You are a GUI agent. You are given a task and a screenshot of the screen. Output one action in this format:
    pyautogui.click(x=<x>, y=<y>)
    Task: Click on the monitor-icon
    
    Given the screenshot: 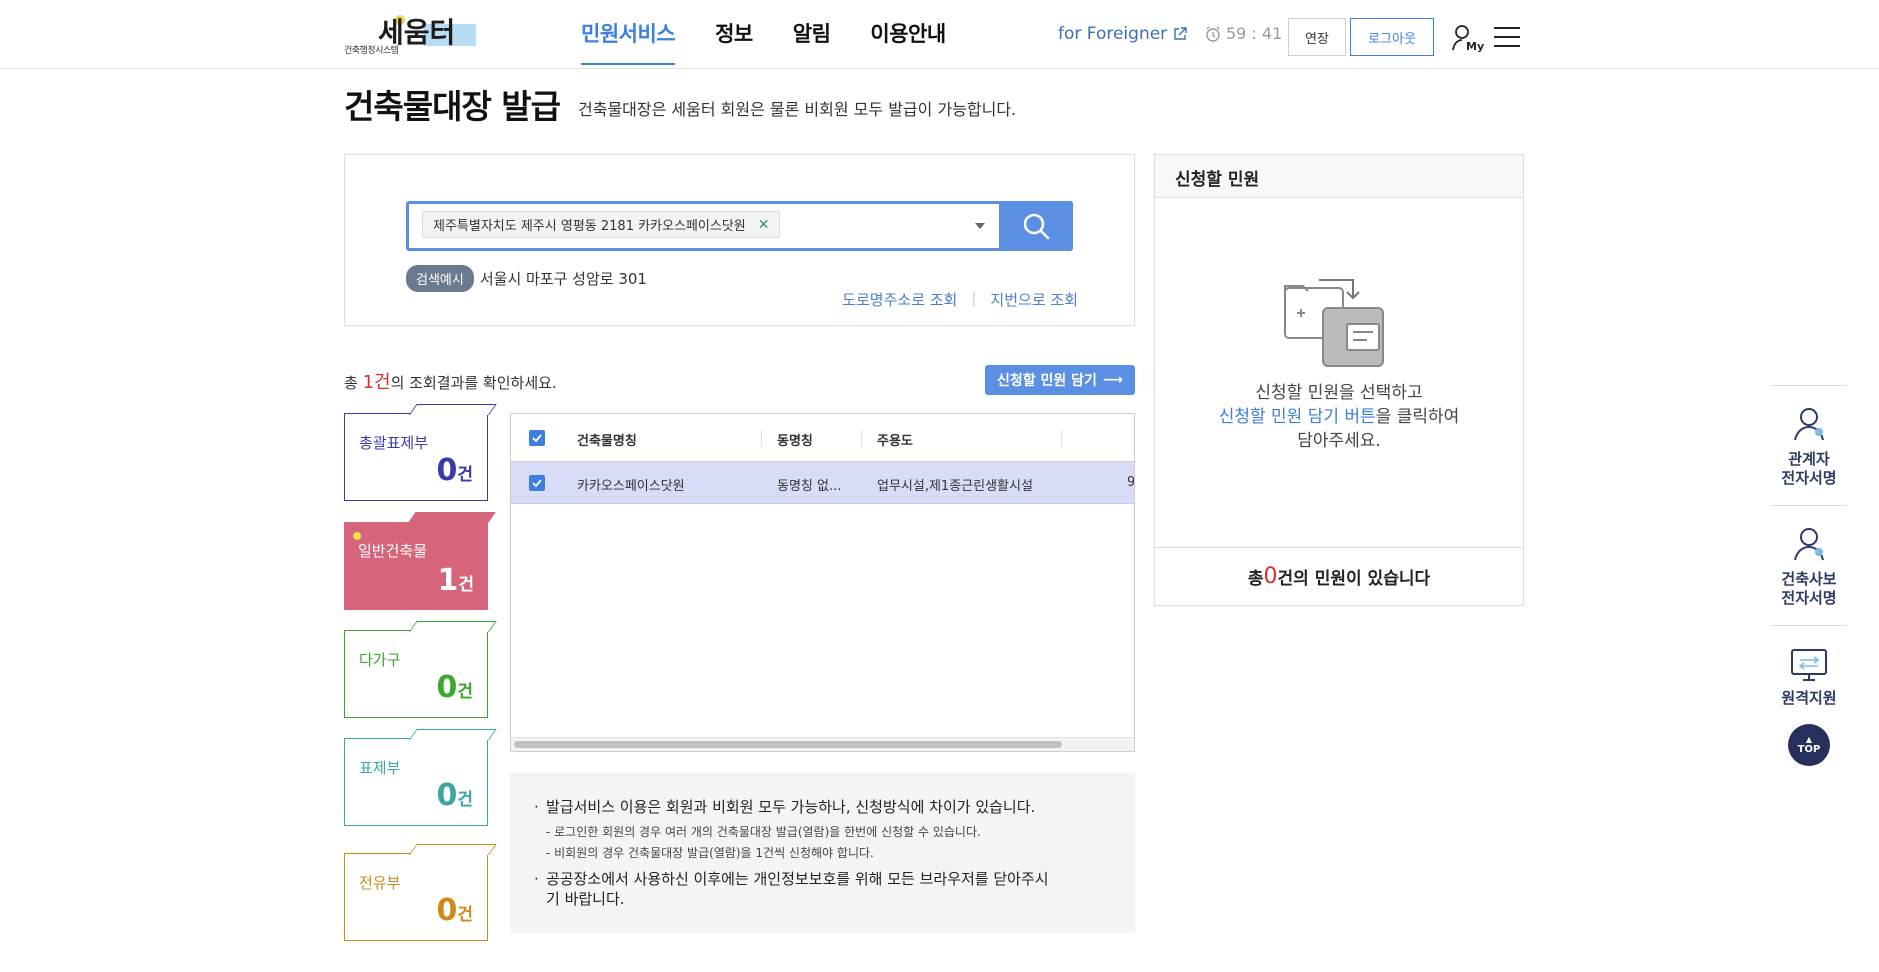 What is the action you would take?
    pyautogui.click(x=1809, y=665)
    